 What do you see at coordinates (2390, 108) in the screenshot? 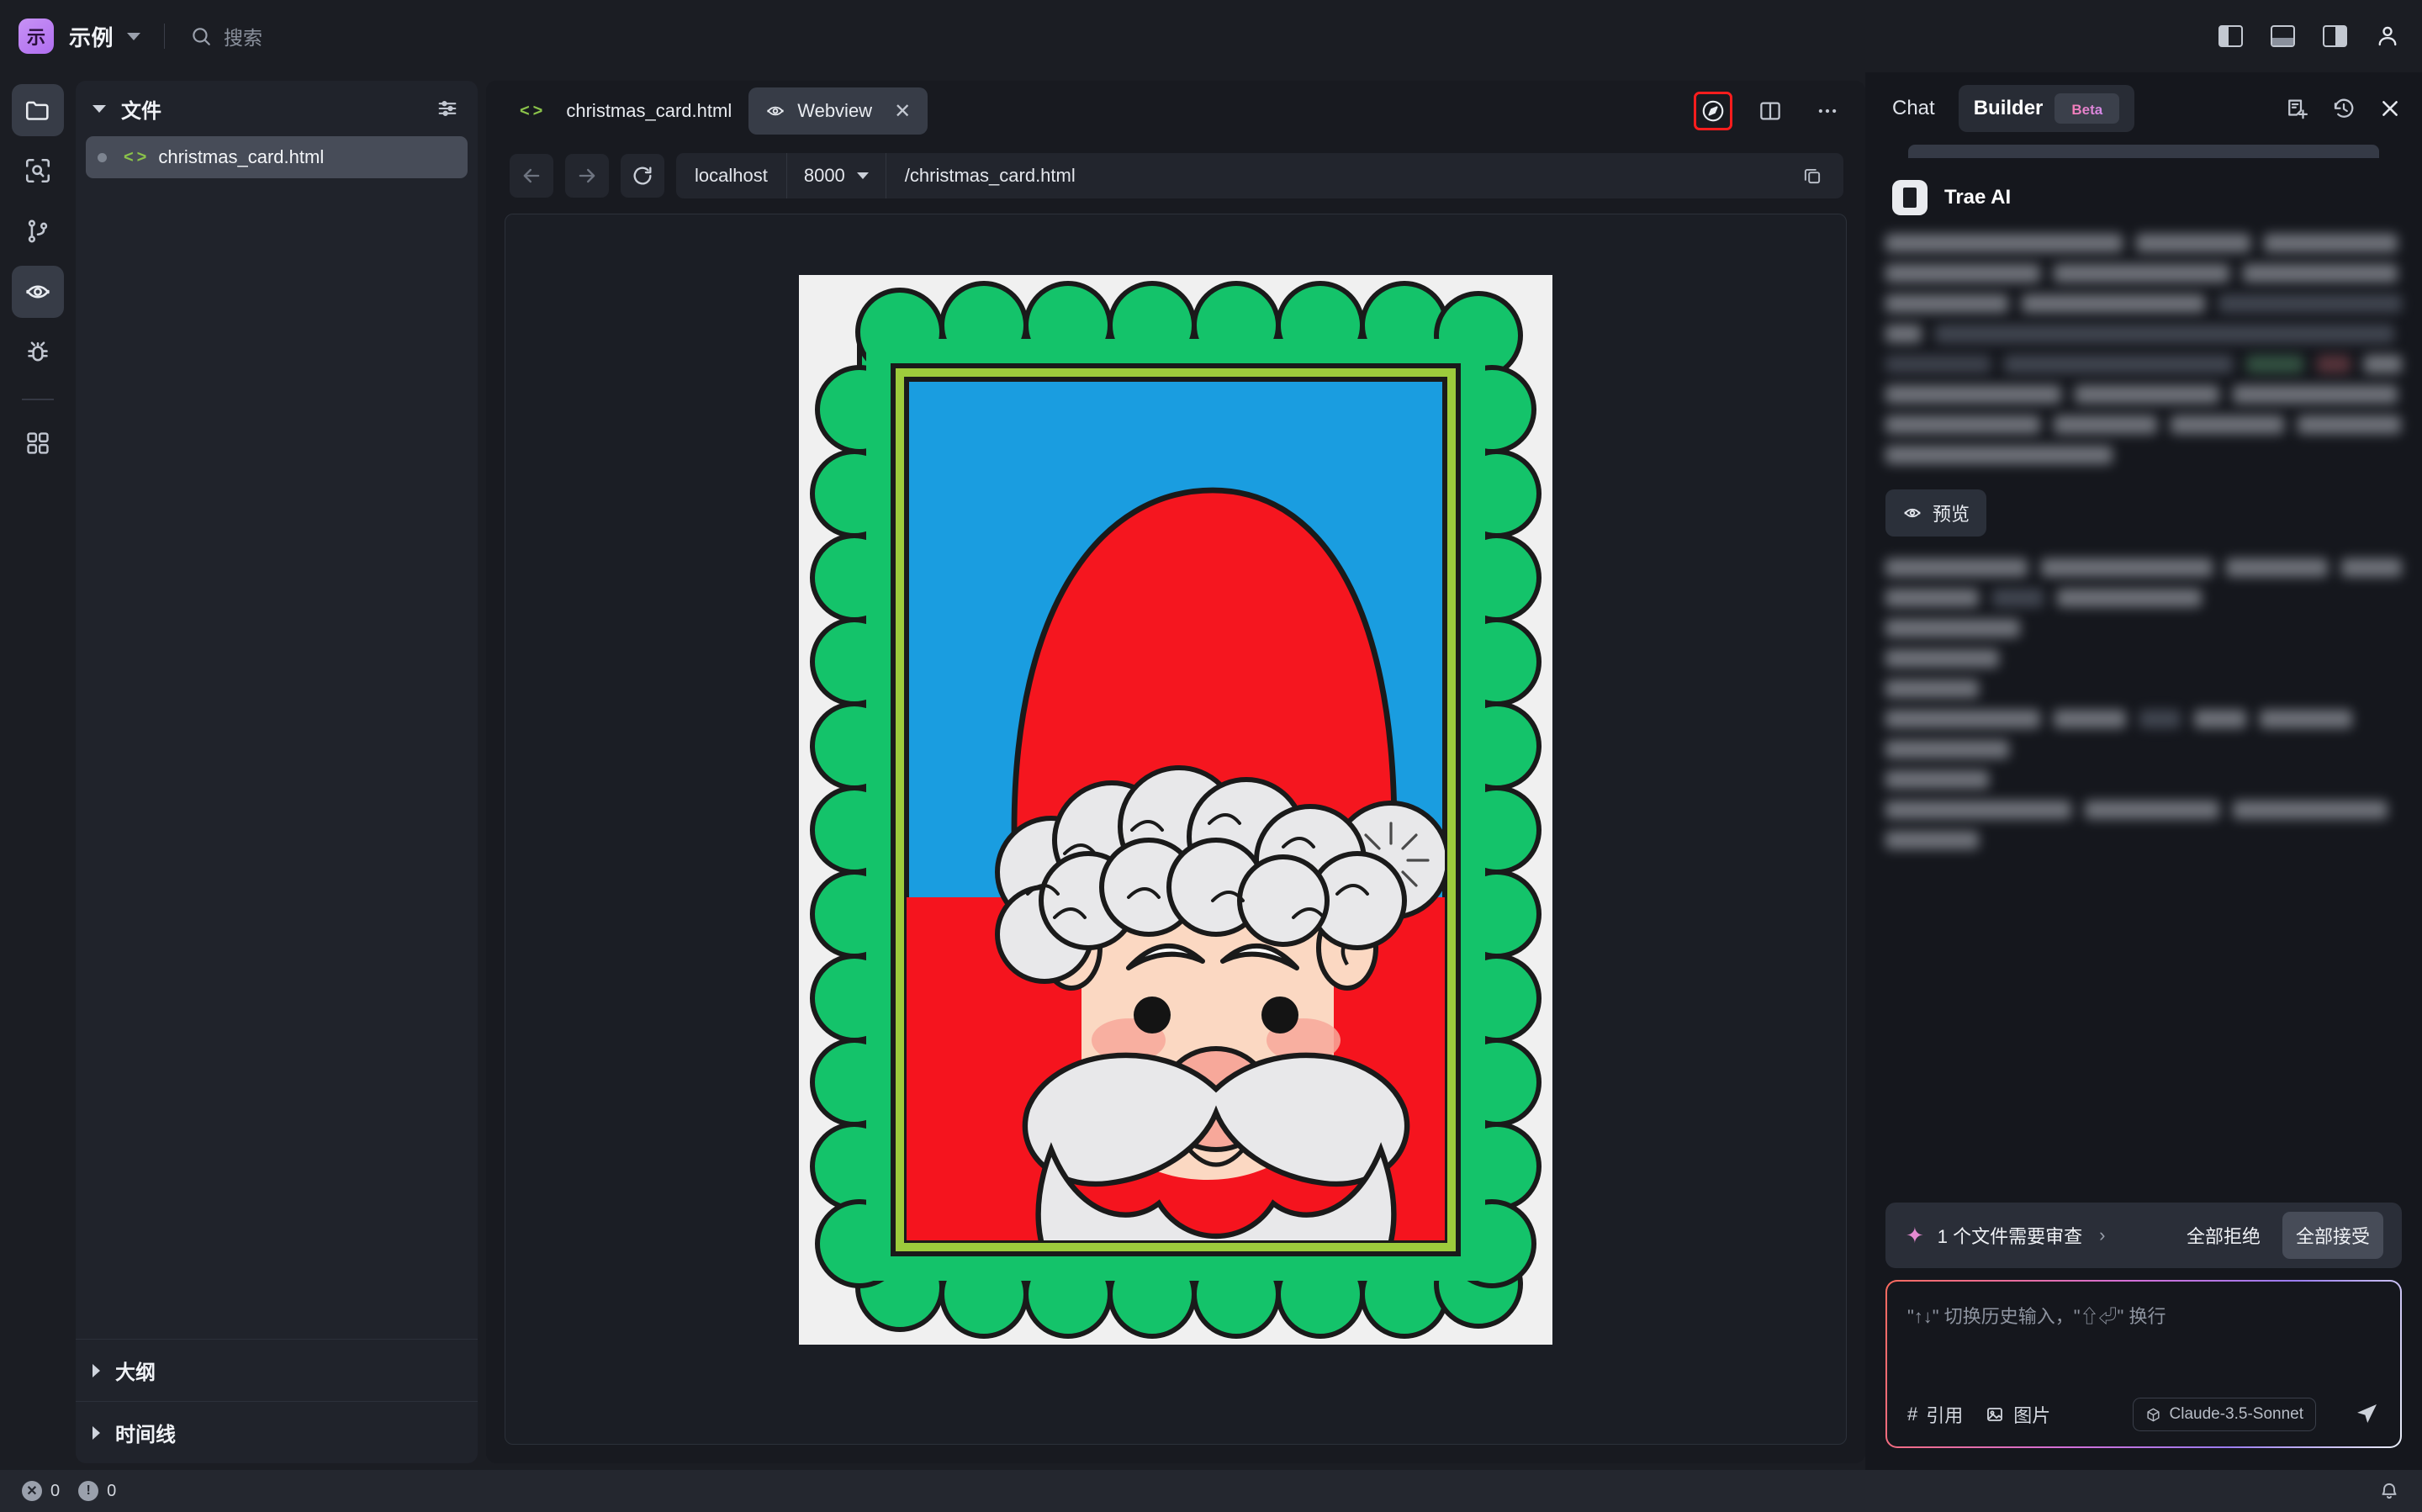
I see `close-icon` at bounding box center [2390, 108].